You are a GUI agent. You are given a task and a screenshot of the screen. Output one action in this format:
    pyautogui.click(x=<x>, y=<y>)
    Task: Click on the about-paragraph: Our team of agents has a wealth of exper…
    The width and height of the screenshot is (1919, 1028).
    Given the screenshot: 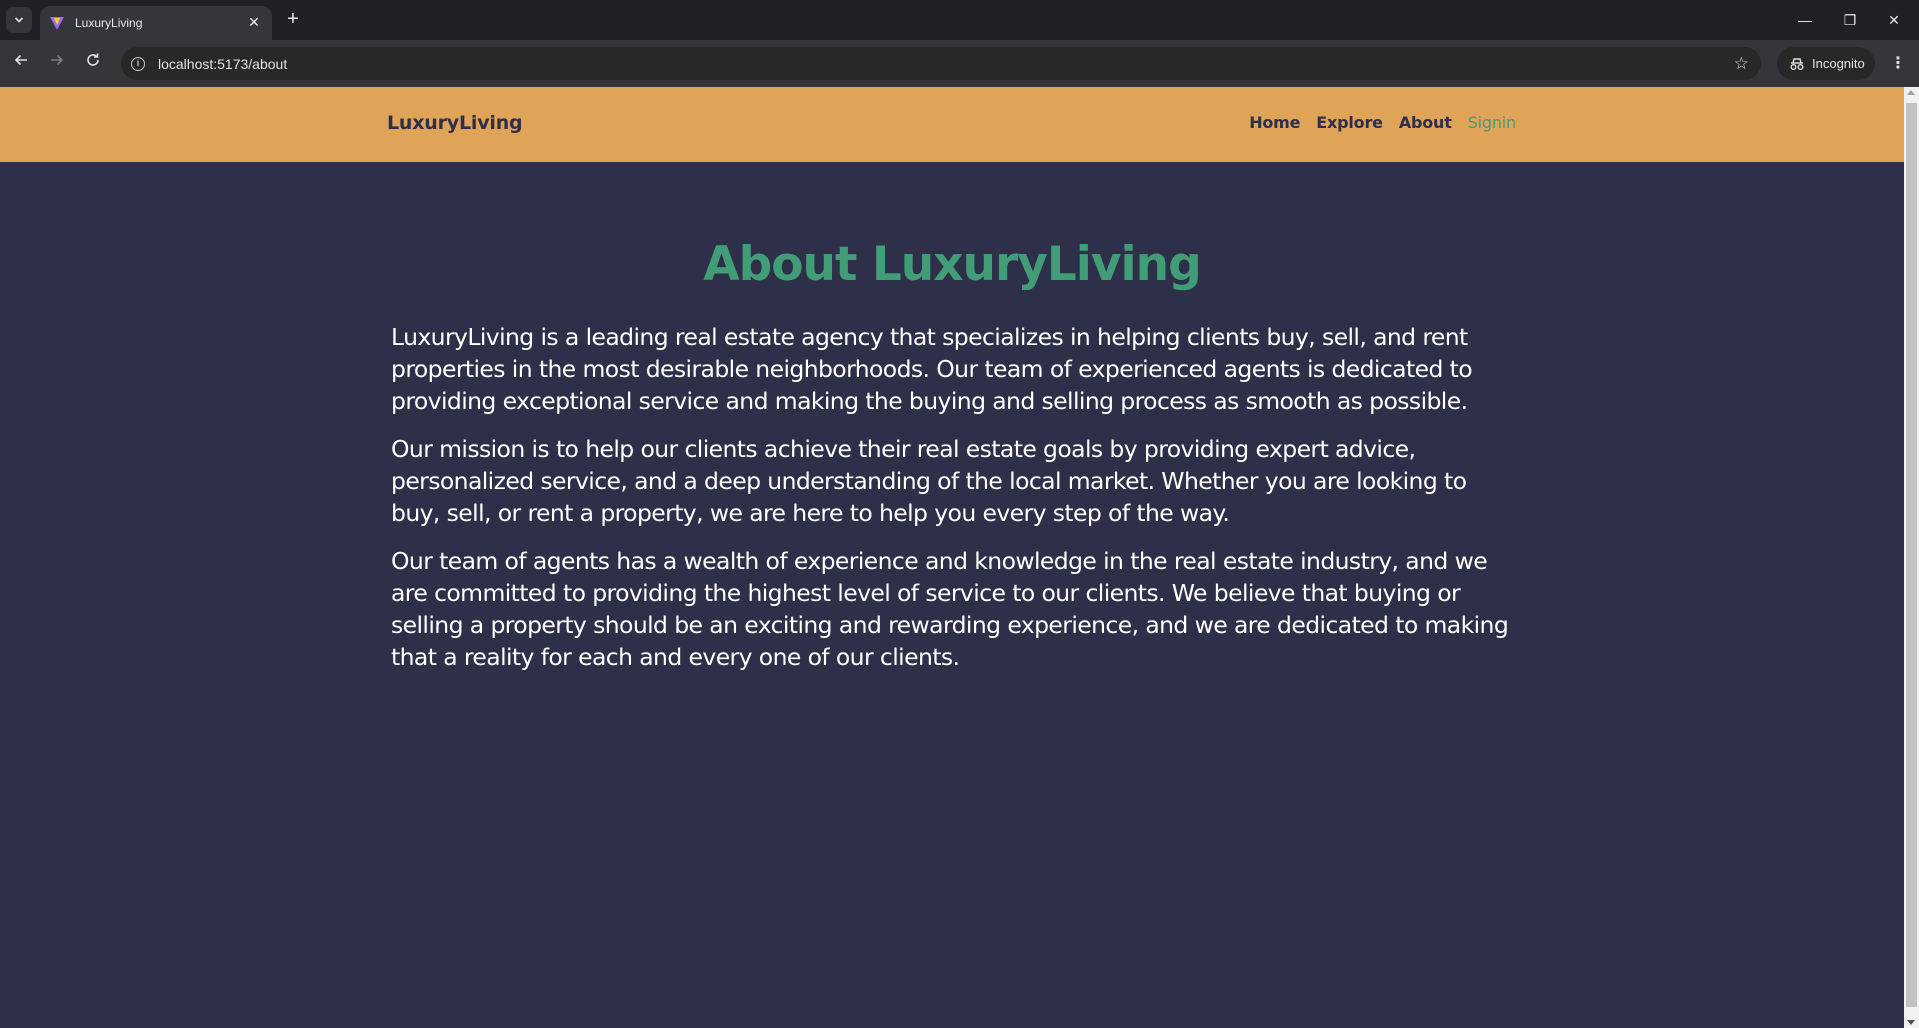 What is the action you would take?
    pyautogui.click(x=950, y=609)
    